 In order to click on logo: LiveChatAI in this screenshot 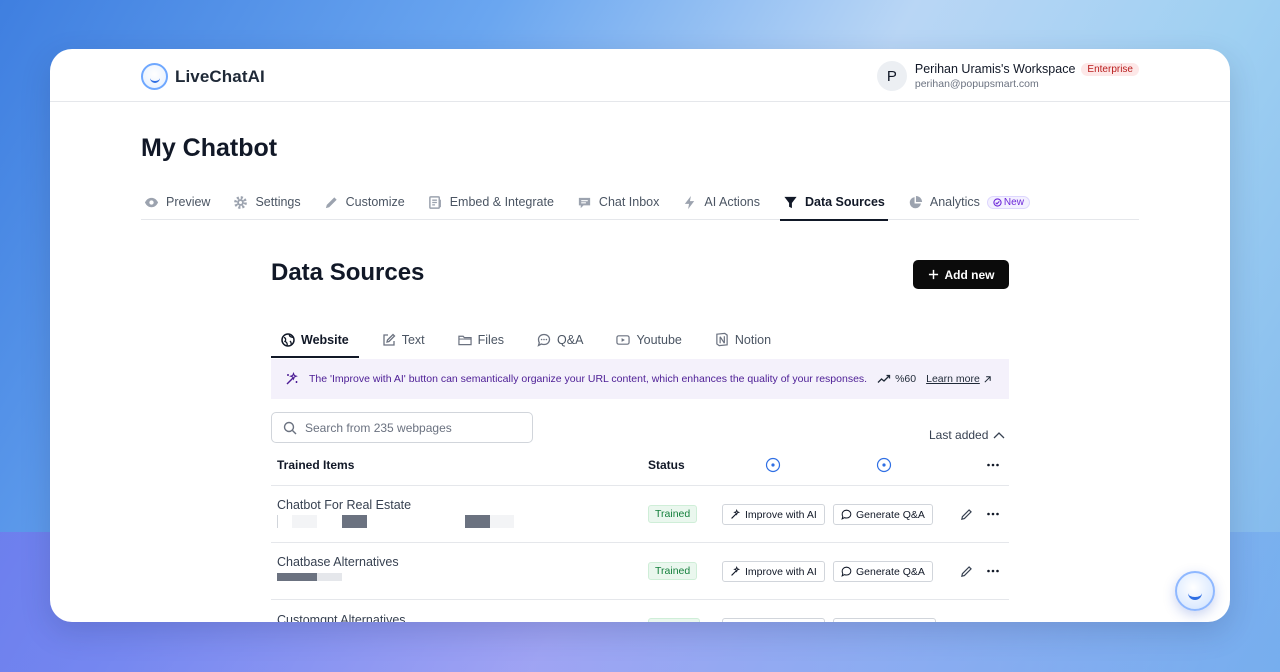, I will do `click(203, 76)`.